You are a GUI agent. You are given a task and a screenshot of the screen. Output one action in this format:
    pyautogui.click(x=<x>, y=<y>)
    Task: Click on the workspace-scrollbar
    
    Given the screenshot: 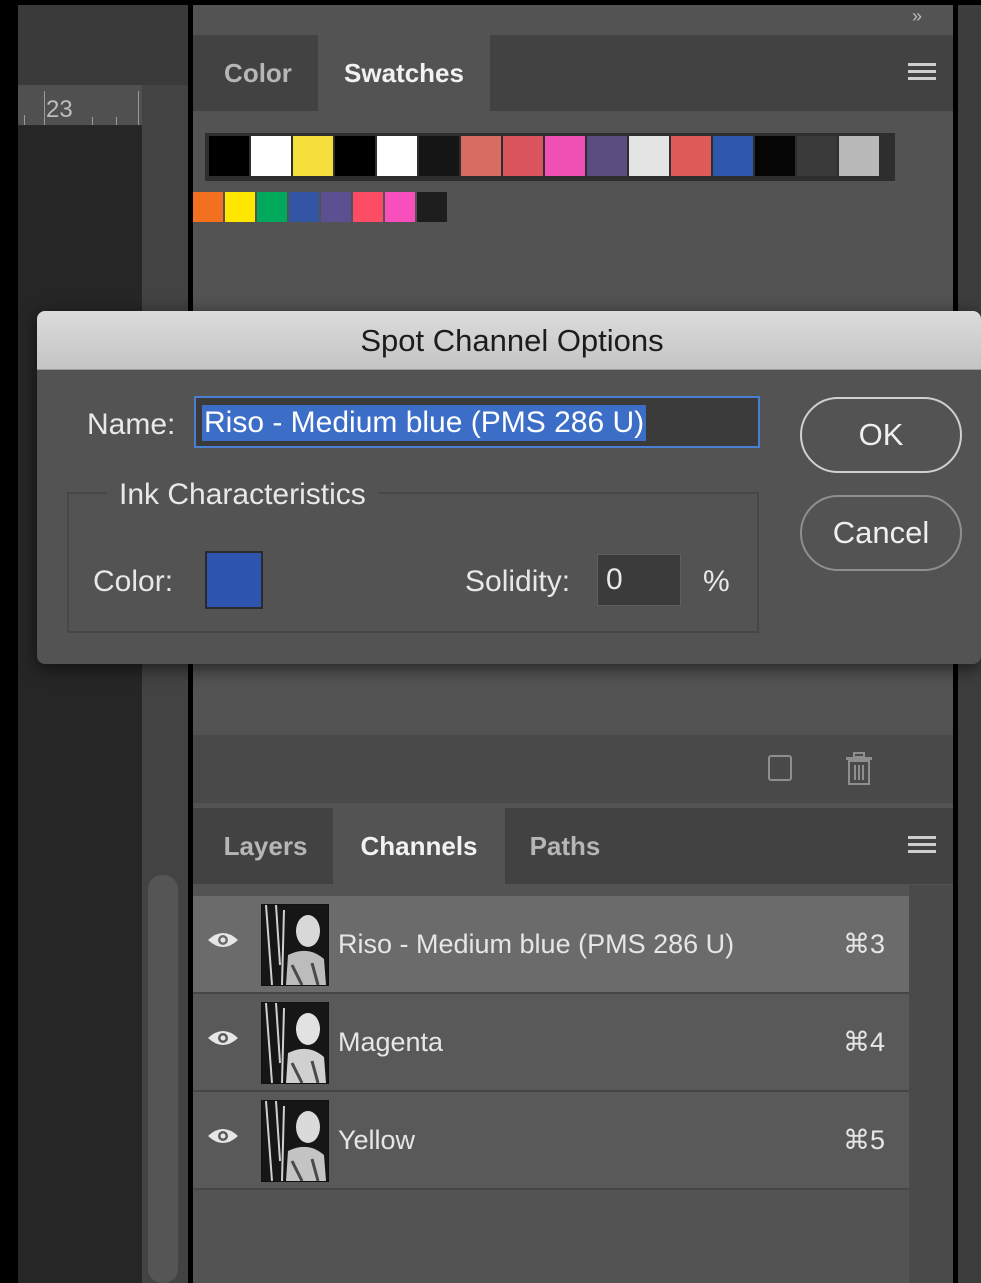 What is the action you would take?
    pyautogui.click(x=163, y=1079)
    